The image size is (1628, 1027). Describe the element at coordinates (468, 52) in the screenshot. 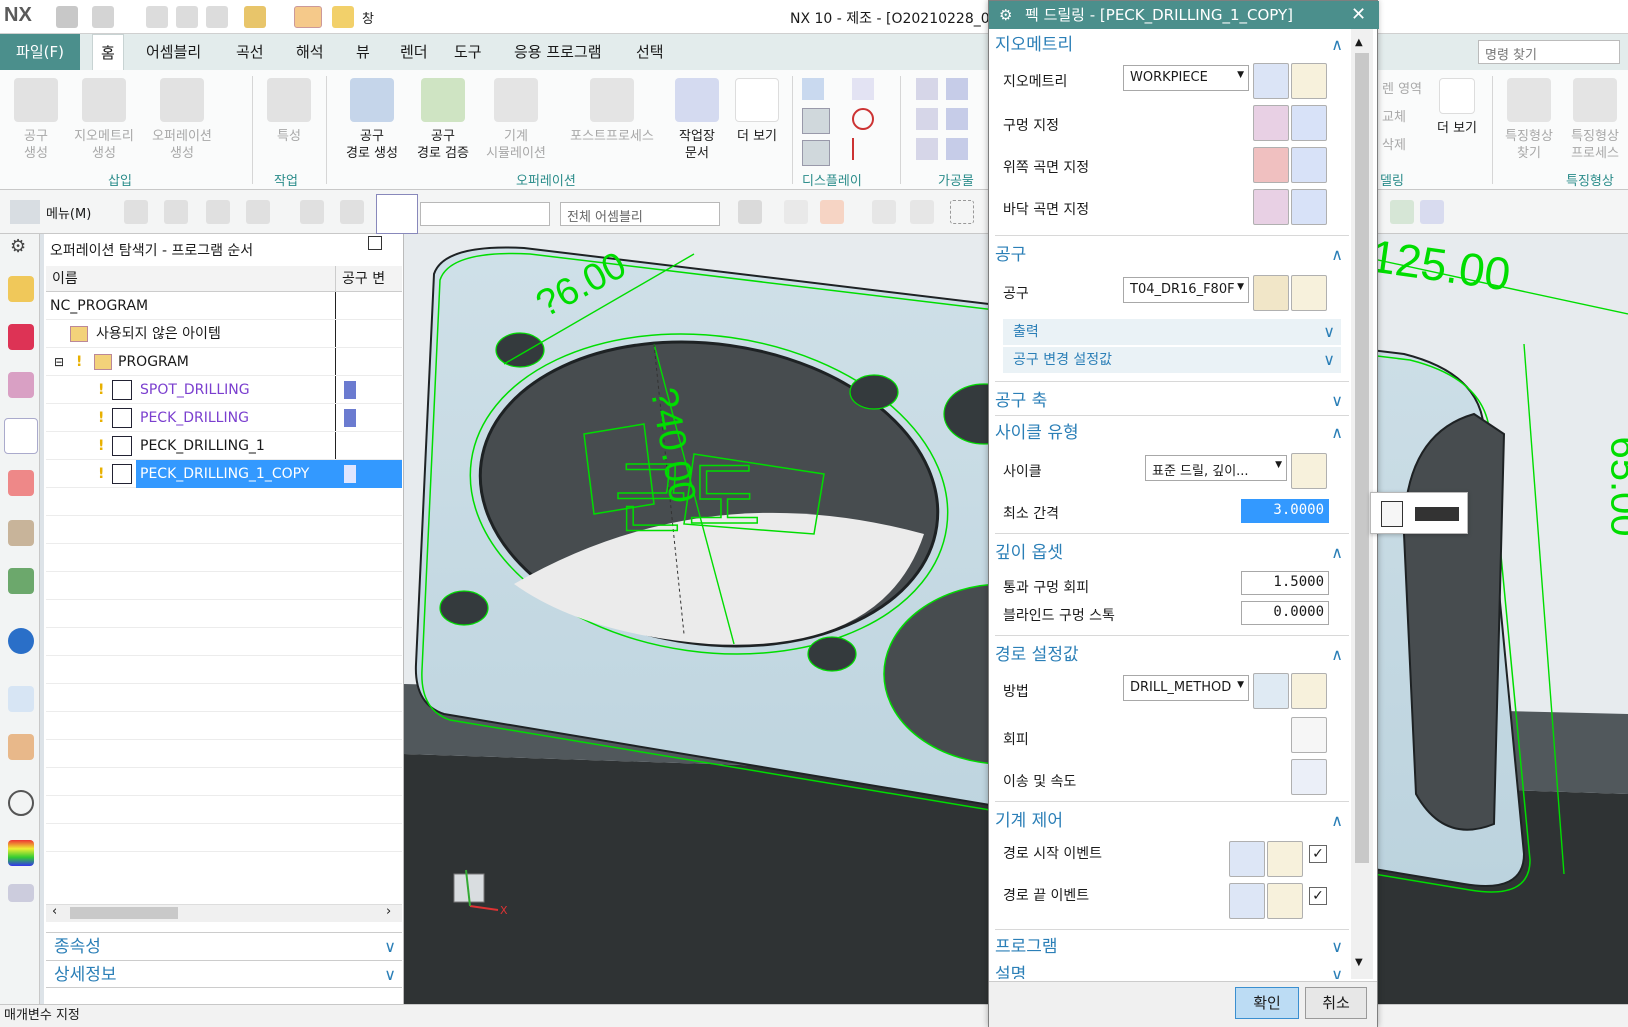

I see `tab-tools: 도구` at that location.